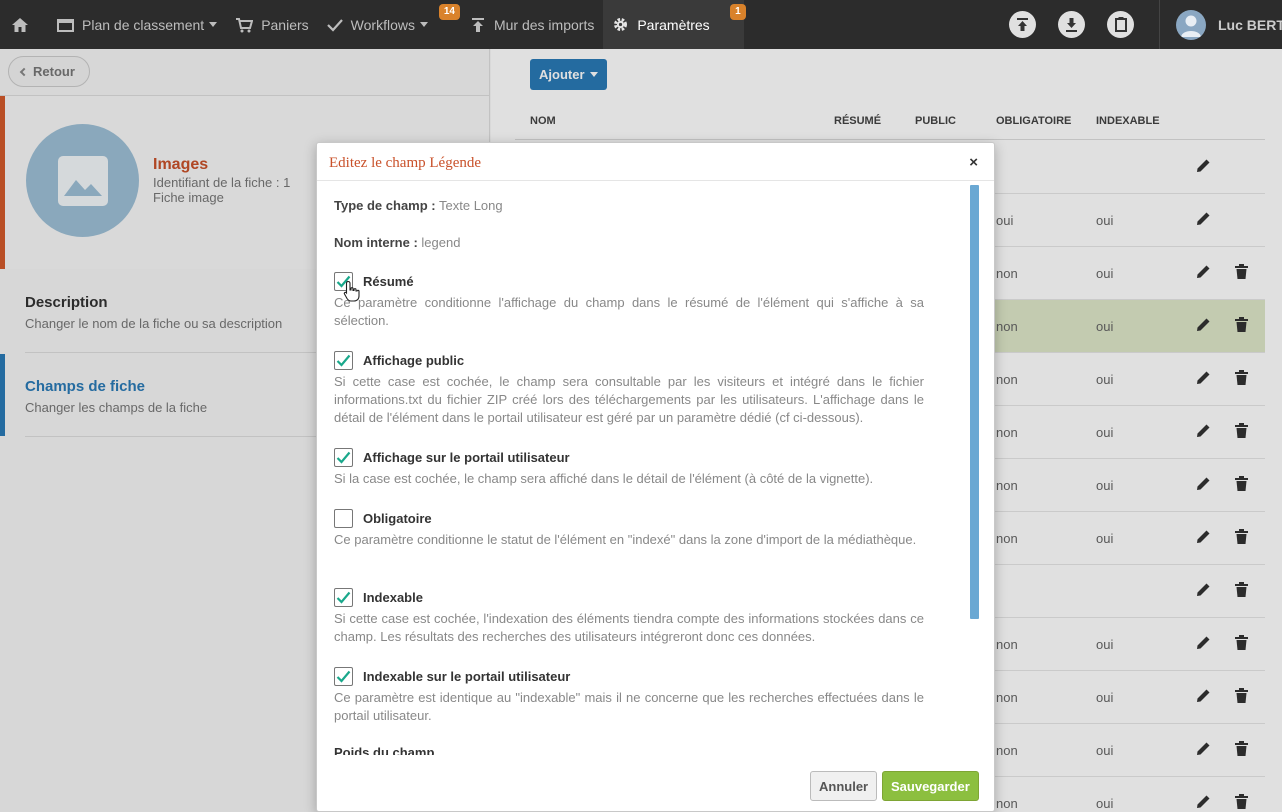  I want to click on avatar, so click(1191, 24).